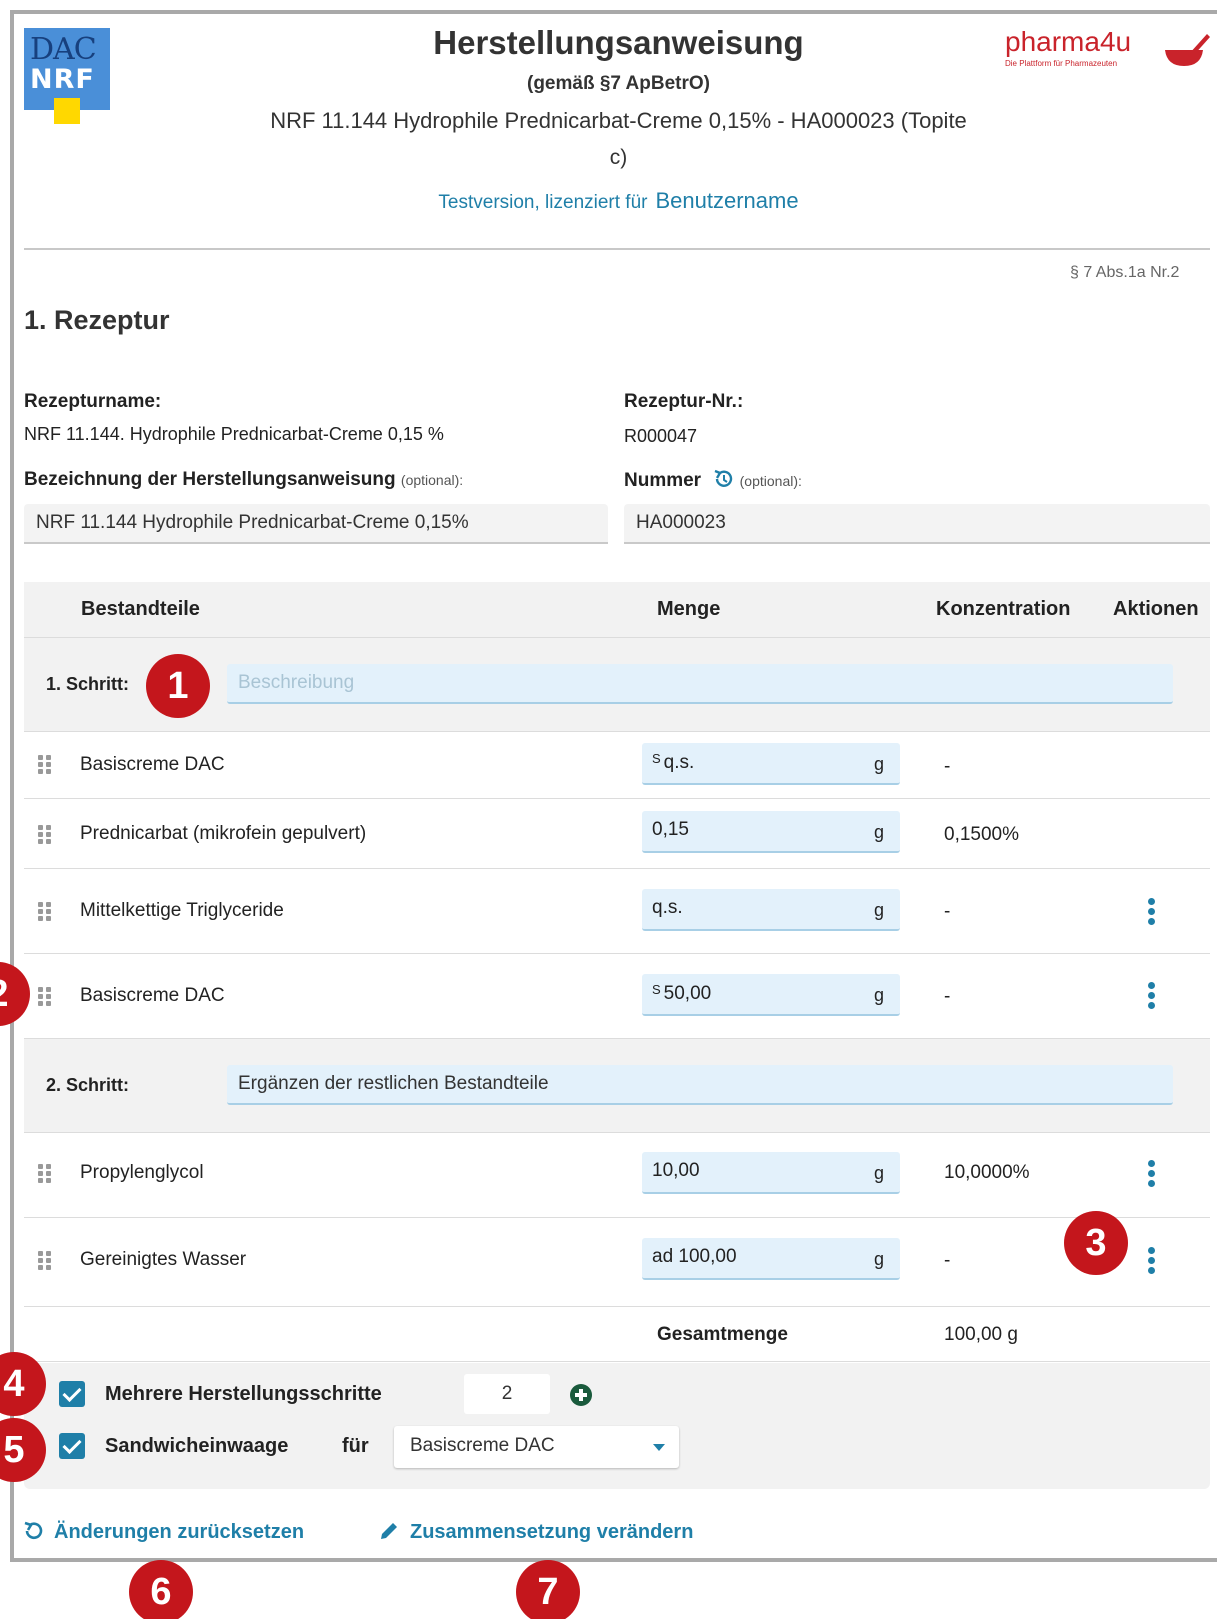  I want to click on quantity-value: 10,00, so click(676, 1170).